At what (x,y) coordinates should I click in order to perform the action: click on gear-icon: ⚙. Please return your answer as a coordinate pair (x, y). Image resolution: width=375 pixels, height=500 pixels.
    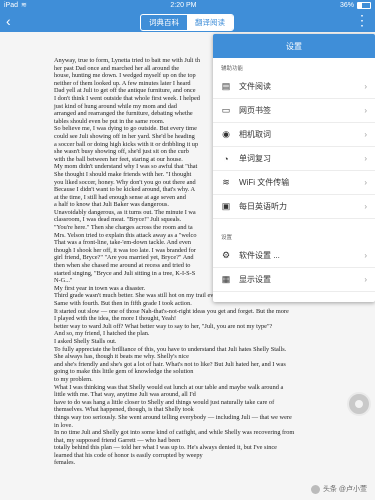
    Looking at the image, I should click on (226, 255).